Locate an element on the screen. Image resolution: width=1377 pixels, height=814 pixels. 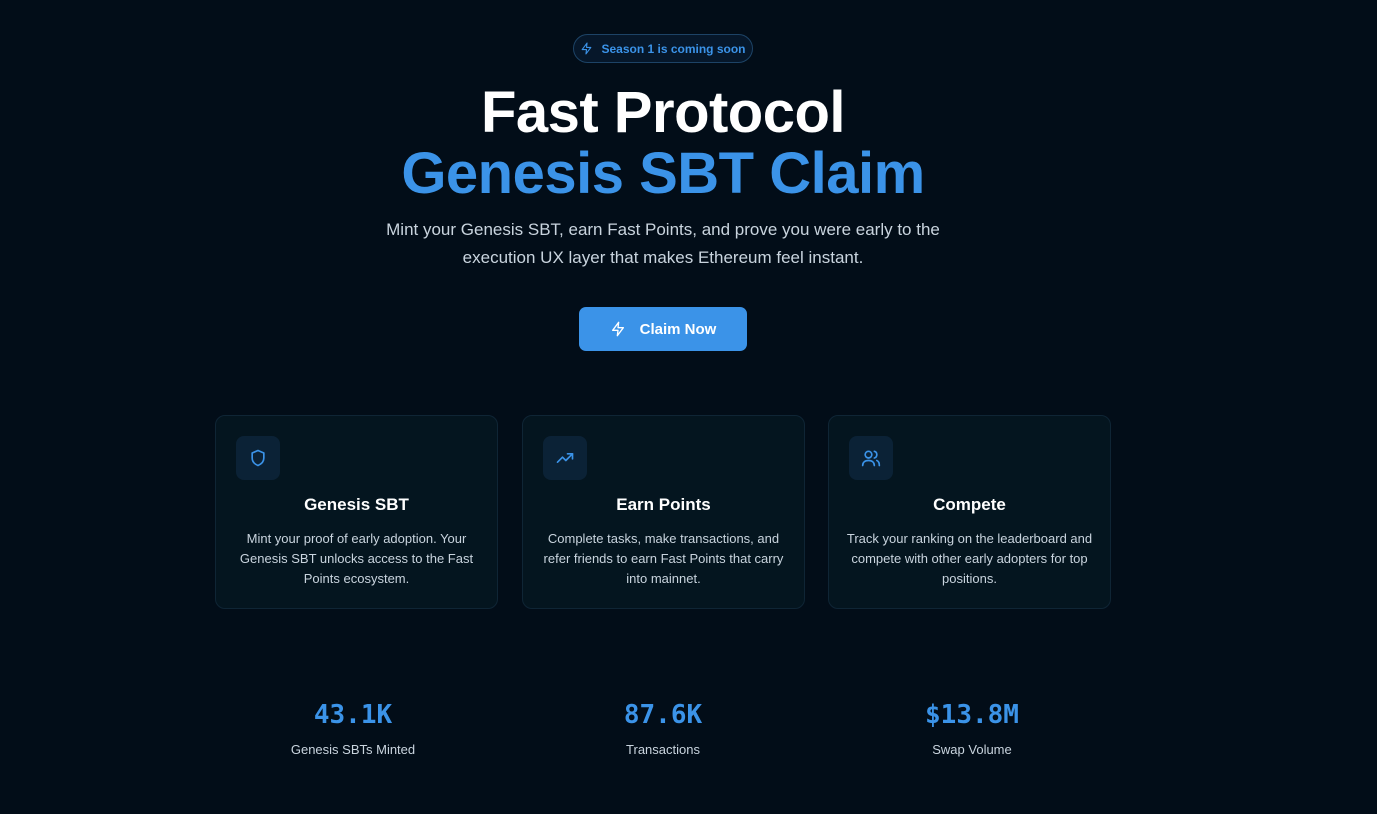
claim-now-button: Claim Now is located at coordinates (663, 329).